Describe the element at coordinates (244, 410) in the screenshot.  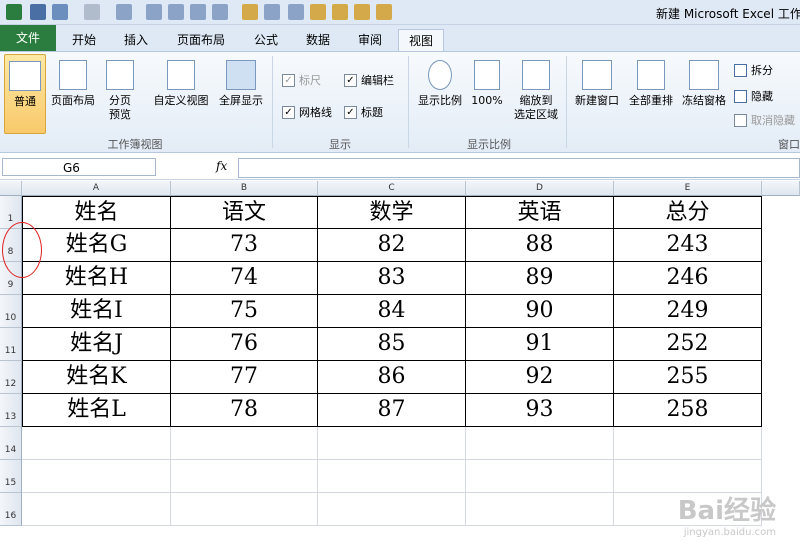
I see `table-cell: 78` at that location.